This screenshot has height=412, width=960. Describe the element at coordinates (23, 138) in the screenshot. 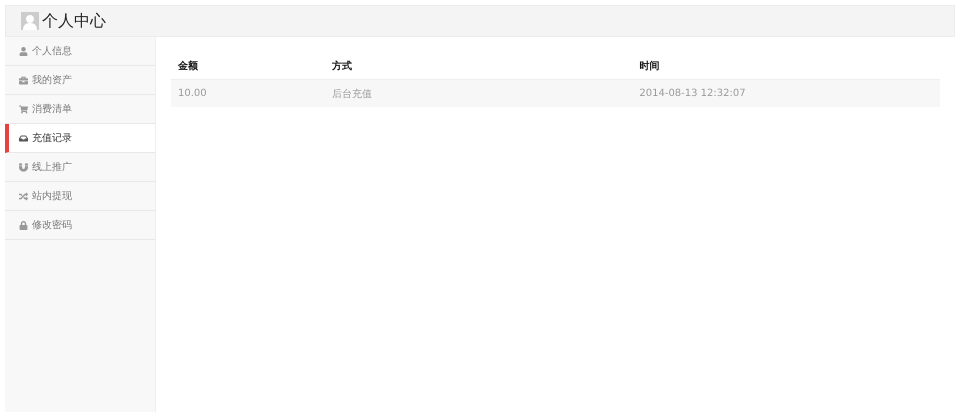

I see `inbox-icon` at that location.